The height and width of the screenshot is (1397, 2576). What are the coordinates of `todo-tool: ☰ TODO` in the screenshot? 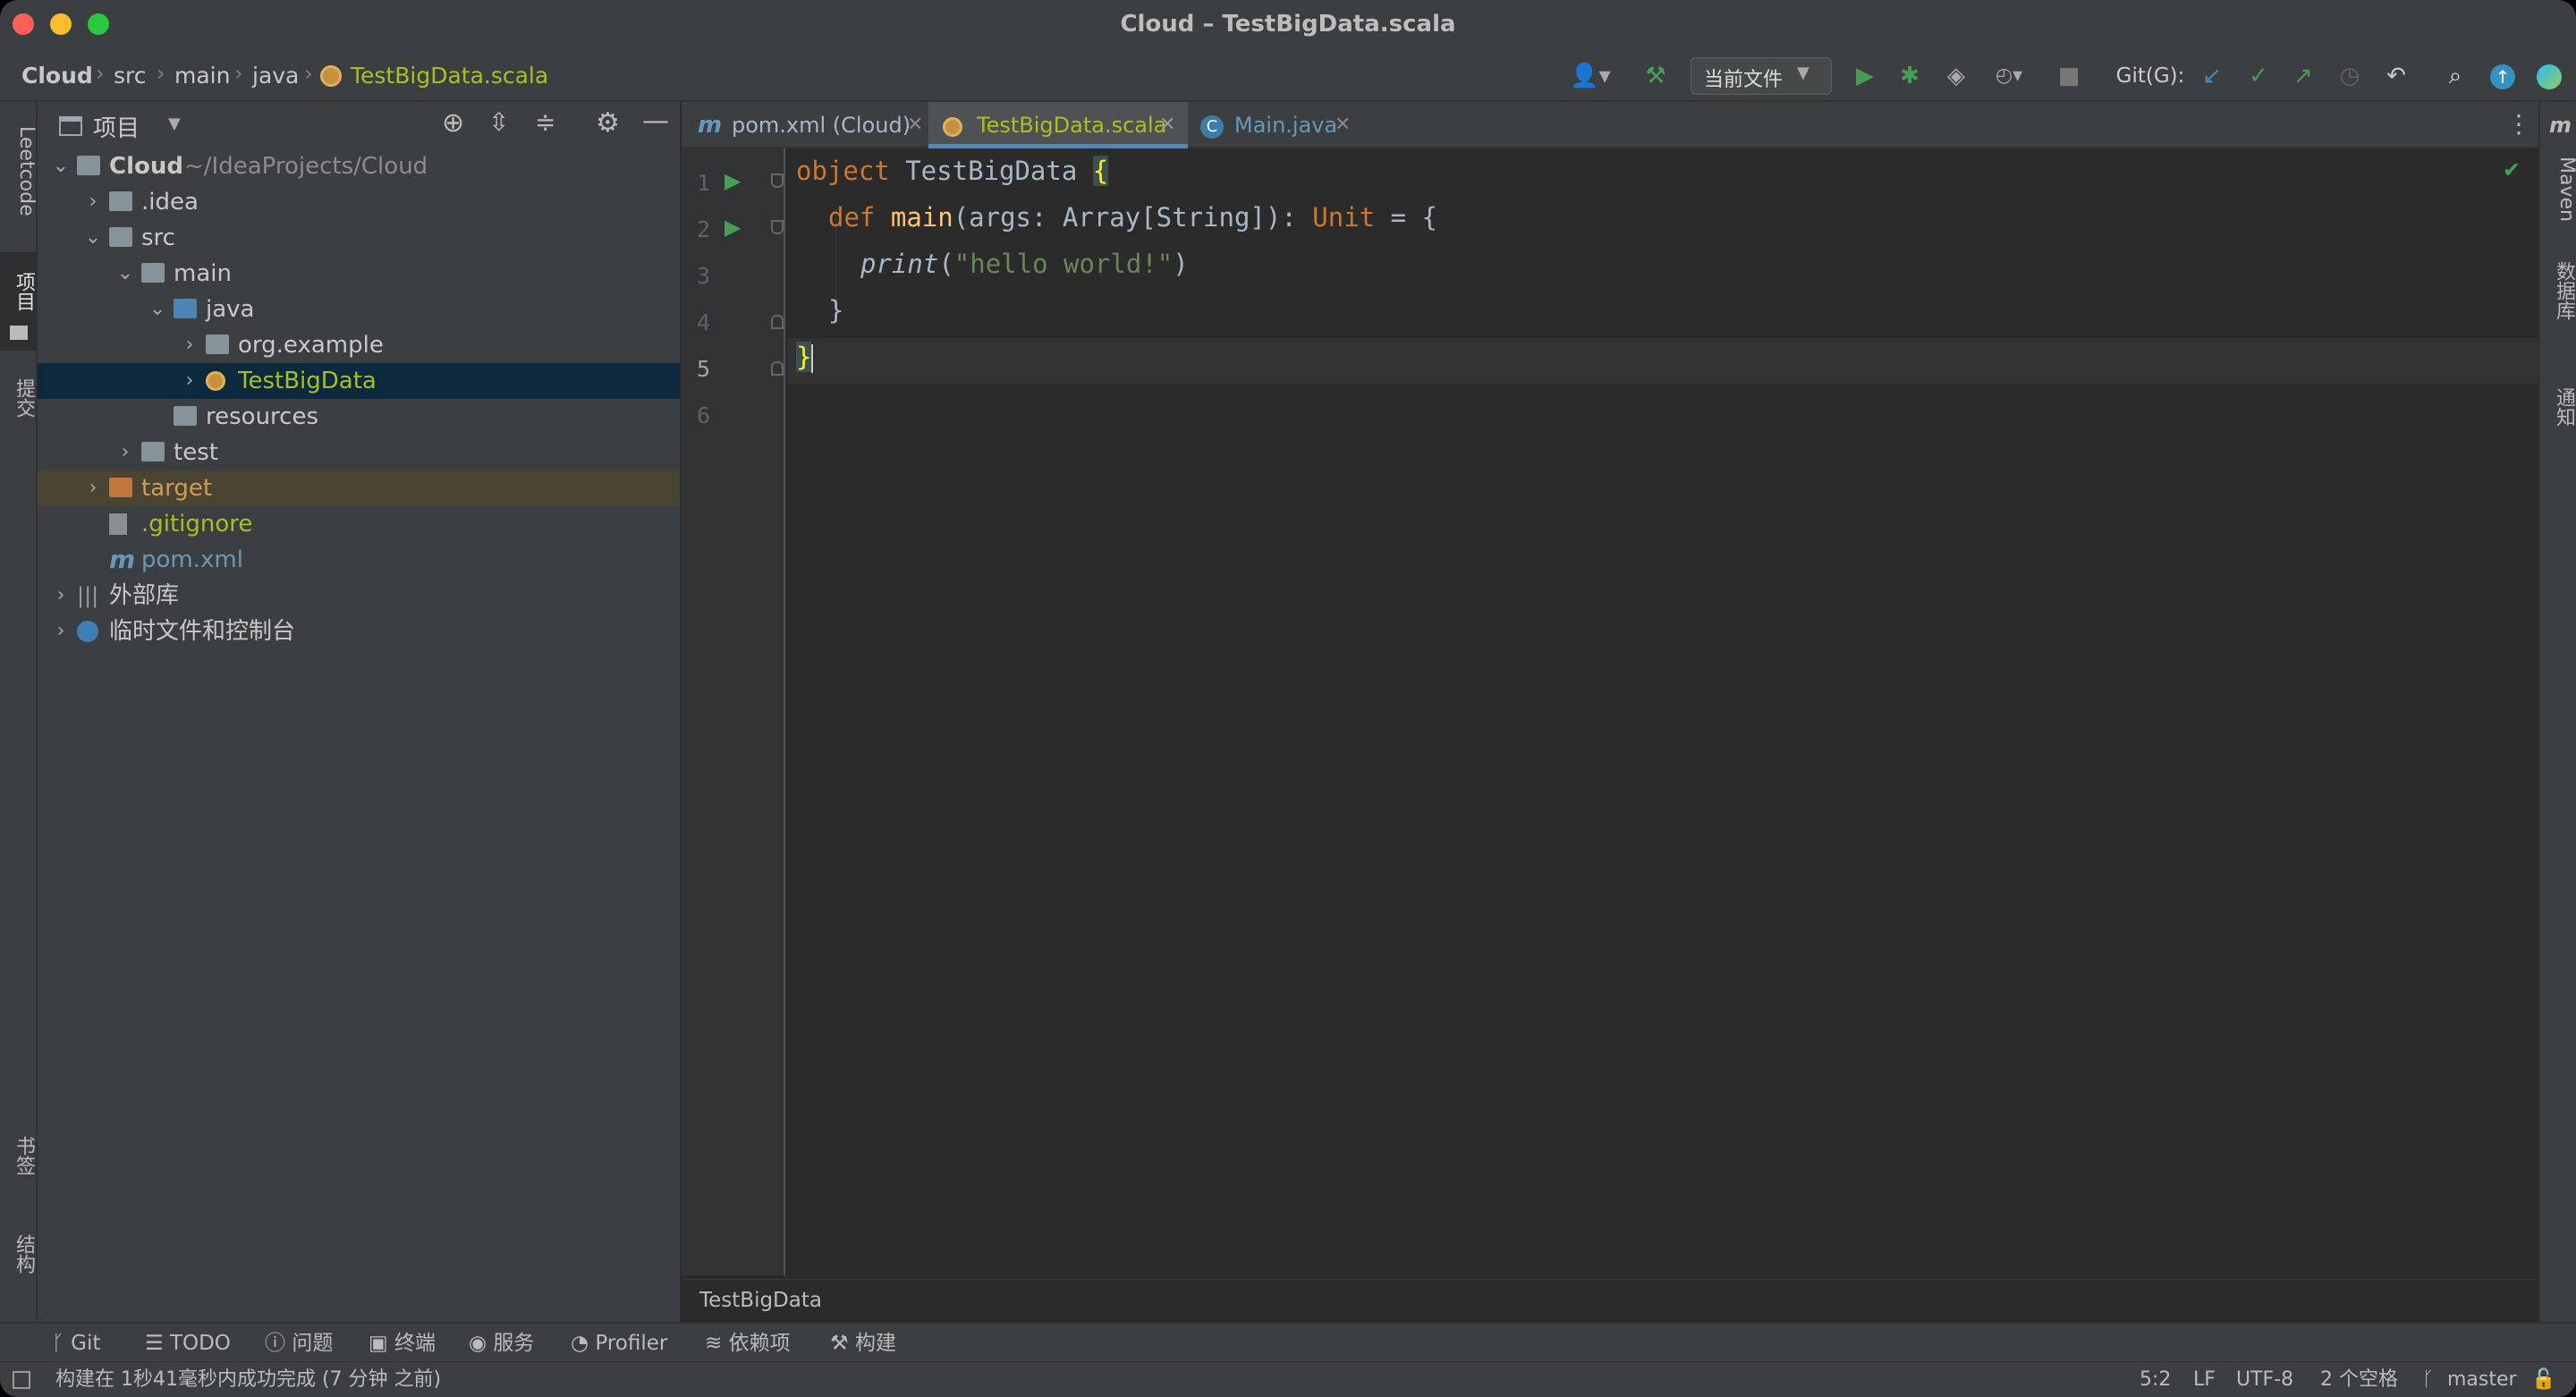 It's located at (188, 1343).